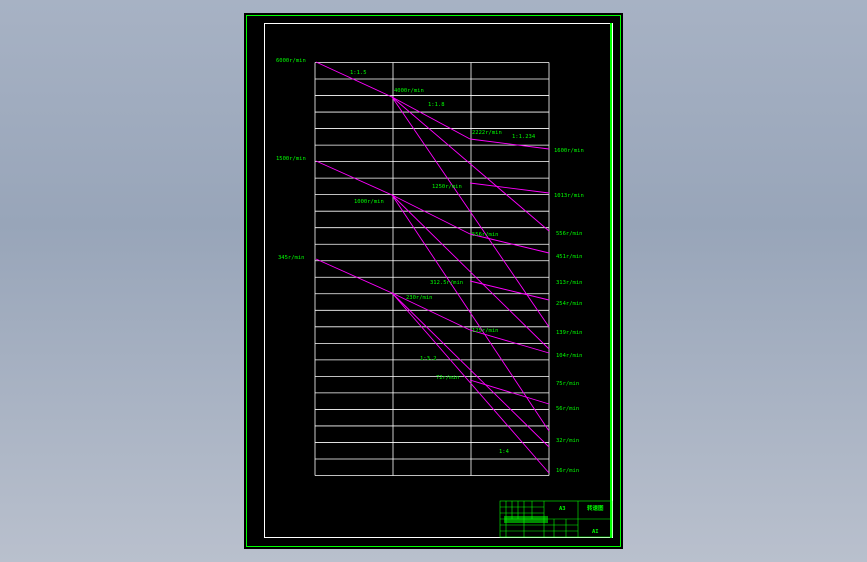 This screenshot has width=867, height=562. What do you see at coordinates (428, 359) in the screenshot?
I see `ratio-label: 1:3.2` at bounding box center [428, 359].